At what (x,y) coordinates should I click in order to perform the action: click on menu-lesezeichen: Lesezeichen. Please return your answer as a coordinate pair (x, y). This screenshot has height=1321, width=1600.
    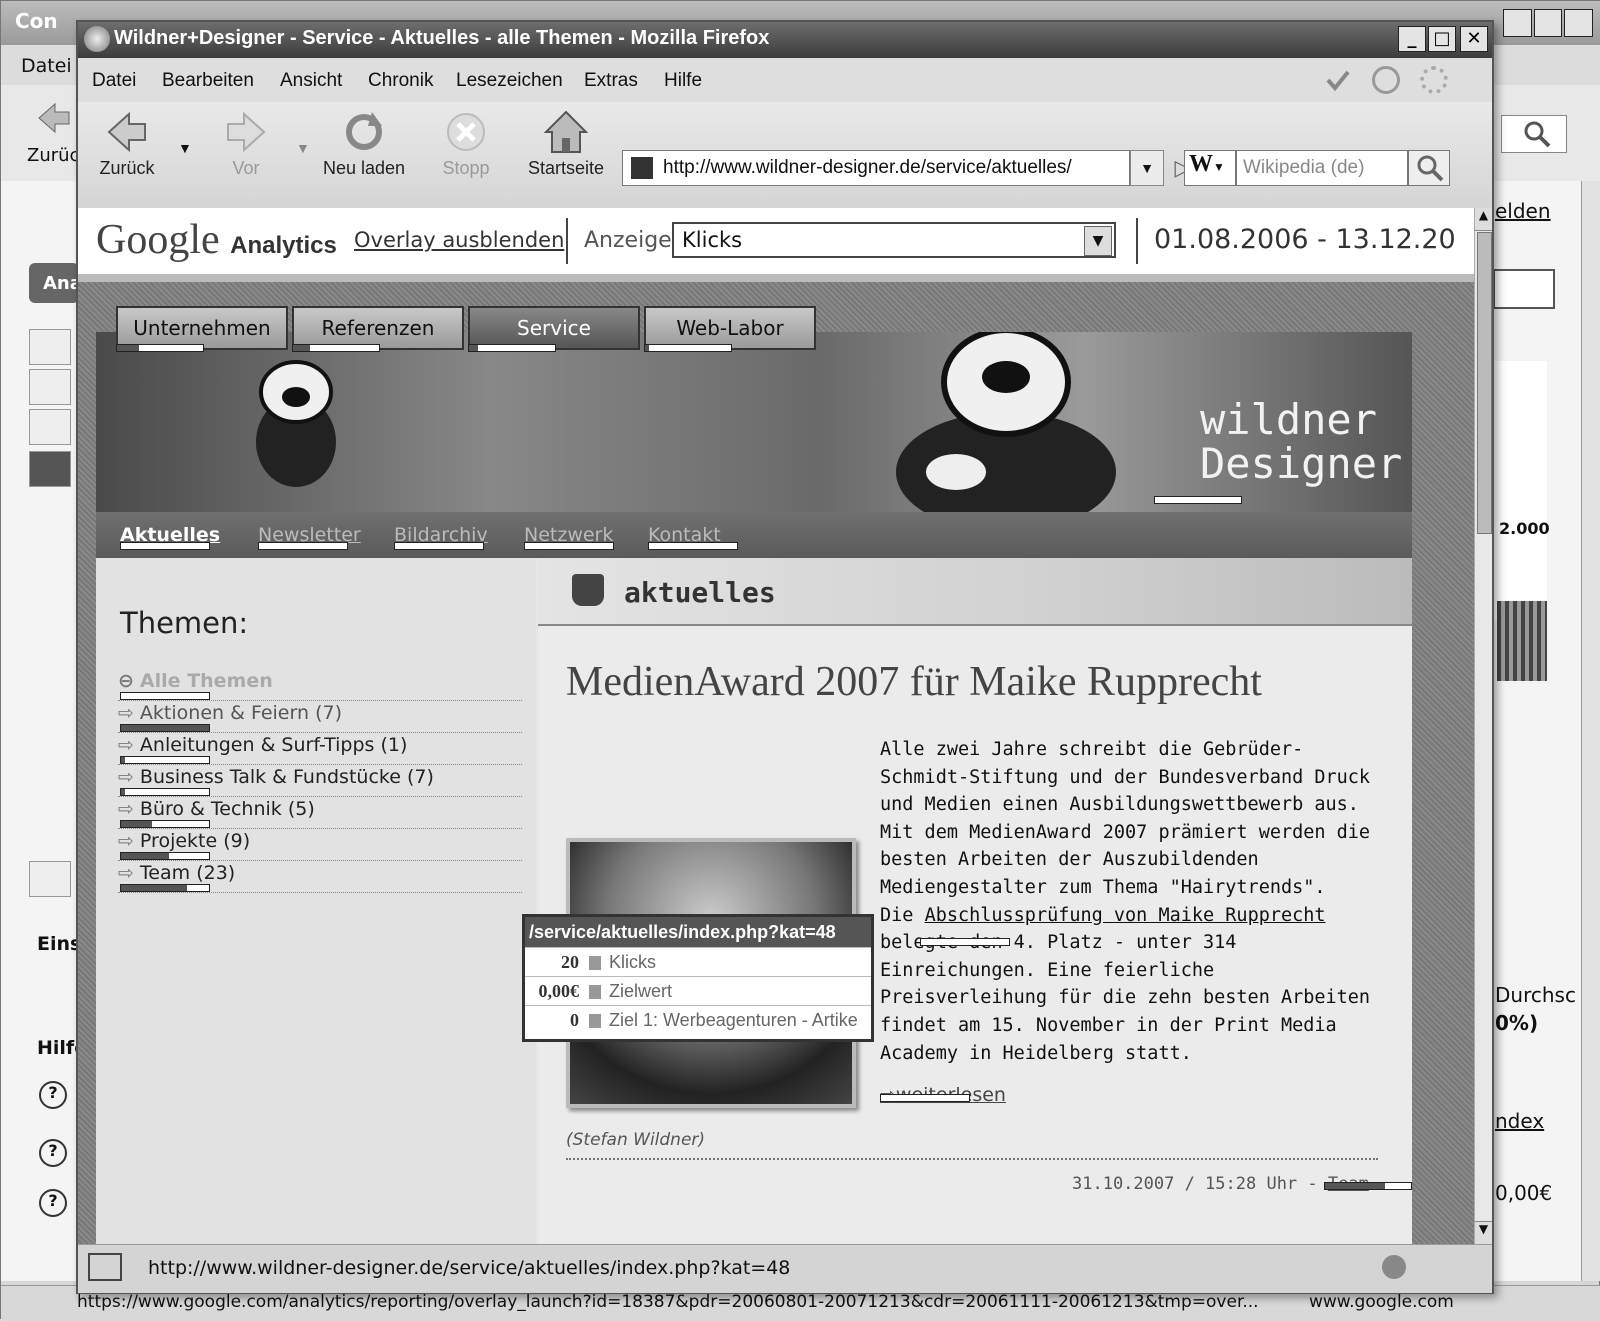
    Looking at the image, I should click on (509, 81).